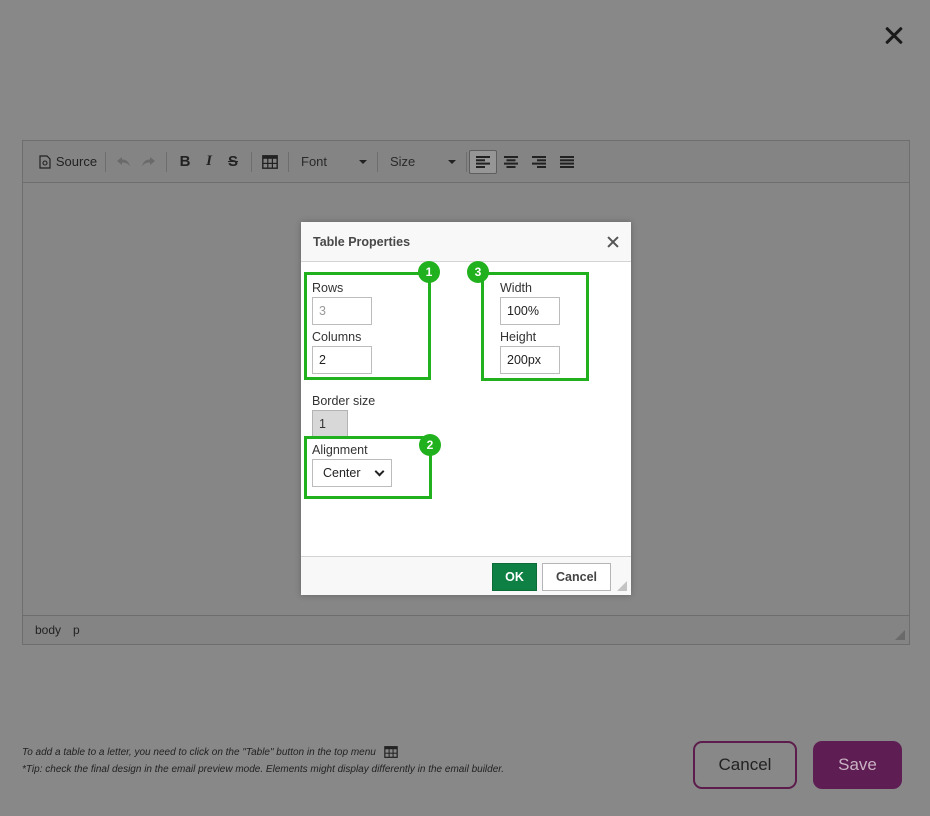 The width and height of the screenshot is (930, 816). What do you see at coordinates (124, 162) in the screenshot?
I see `undo-icon` at bounding box center [124, 162].